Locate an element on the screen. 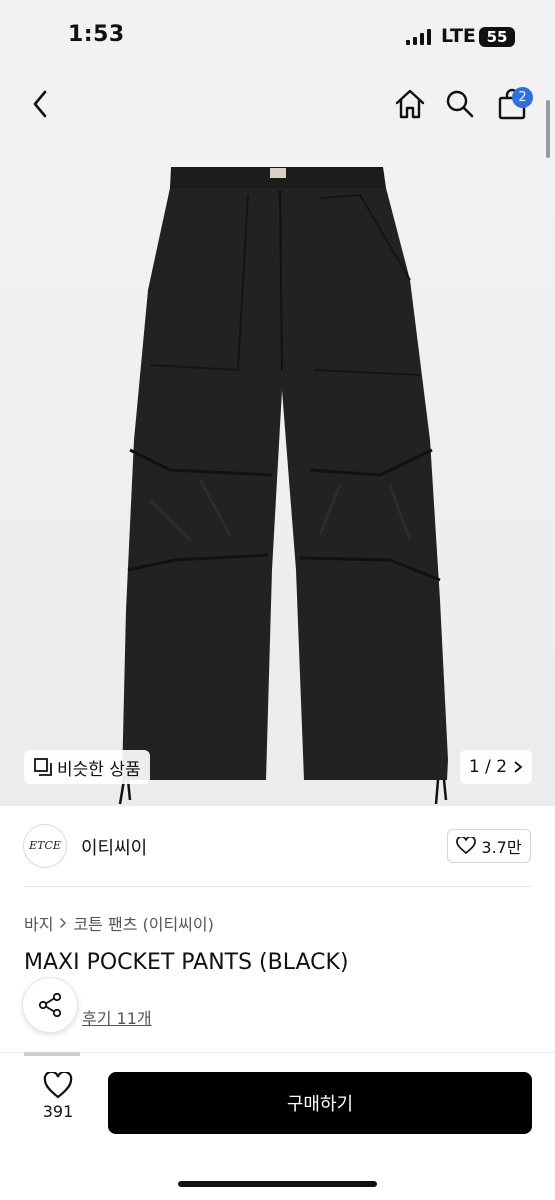 The width and height of the screenshot is (555, 1200). share-button is located at coordinates (50, 1005).